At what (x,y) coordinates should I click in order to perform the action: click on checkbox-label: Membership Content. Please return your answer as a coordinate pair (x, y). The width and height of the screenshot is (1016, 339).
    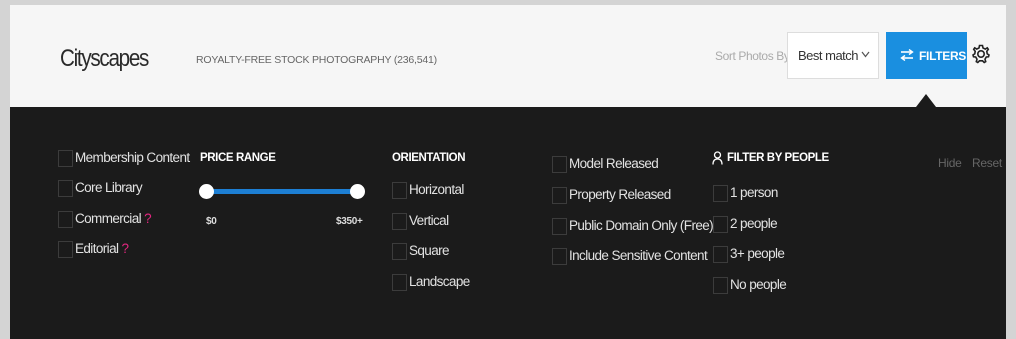
    Looking at the image, I should click on (132, 157).